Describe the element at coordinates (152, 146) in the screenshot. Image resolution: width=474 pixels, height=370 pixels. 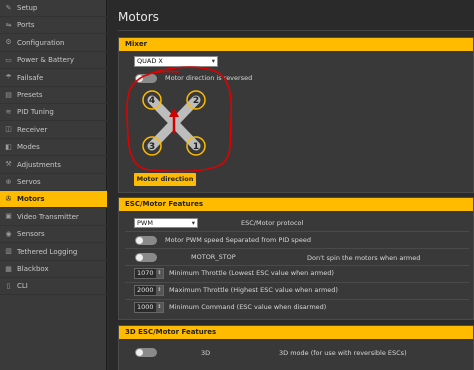
I see `motor-3-icon: 3` at that location.